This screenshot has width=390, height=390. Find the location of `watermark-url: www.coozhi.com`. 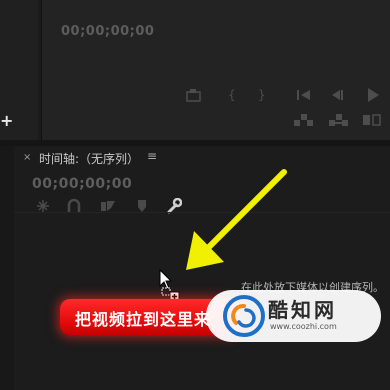

watermark-url: www.coozhi.com is located at coordinates (303, 326).